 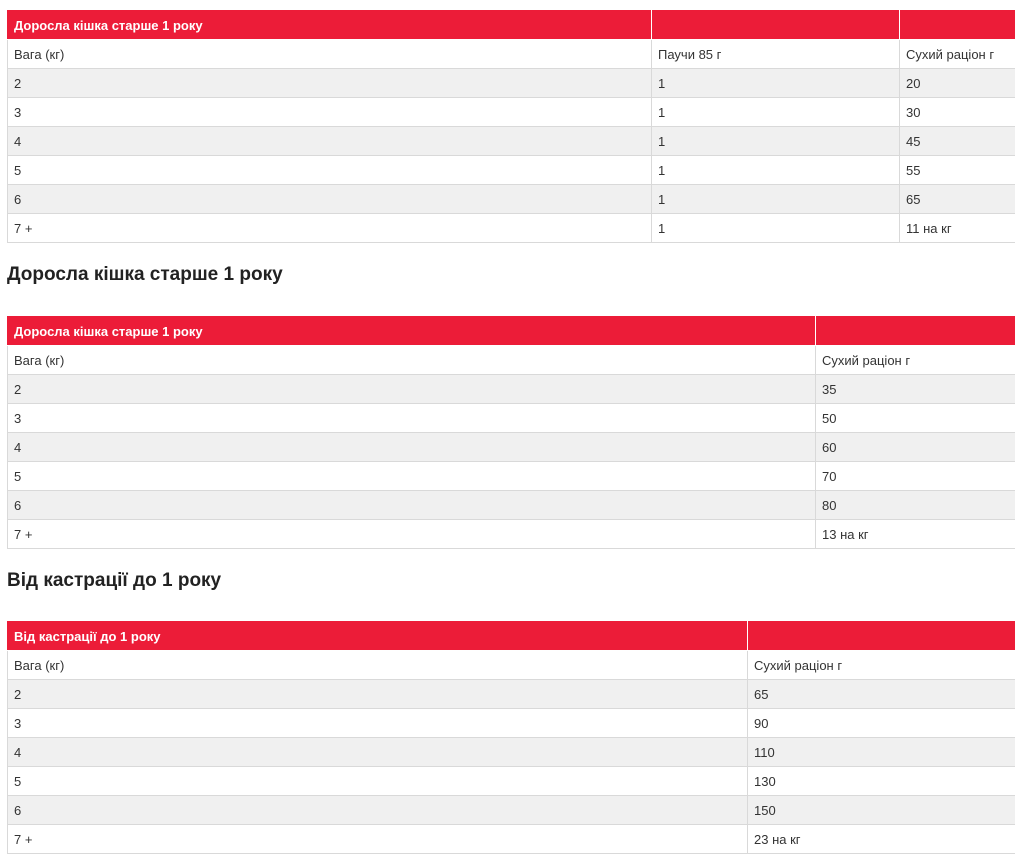 I want to click on cell-dry: 30, so click(x=957, y=112).